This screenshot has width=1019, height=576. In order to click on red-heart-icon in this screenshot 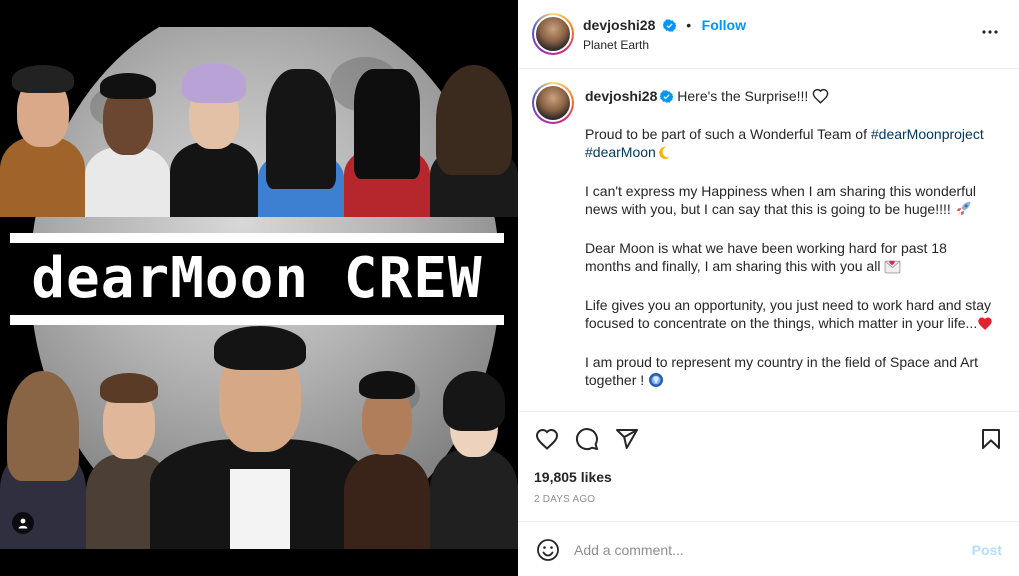, I will do `click(985, 325)`.